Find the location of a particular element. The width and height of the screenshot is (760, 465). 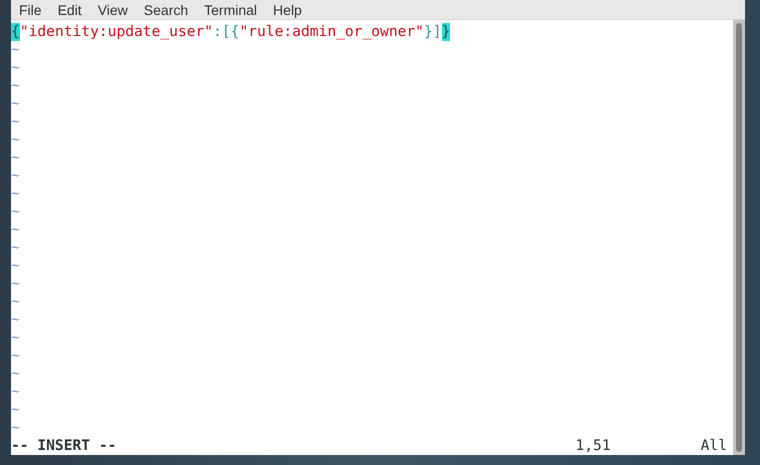

menu-item: Search is located at coordinates (166, 9).